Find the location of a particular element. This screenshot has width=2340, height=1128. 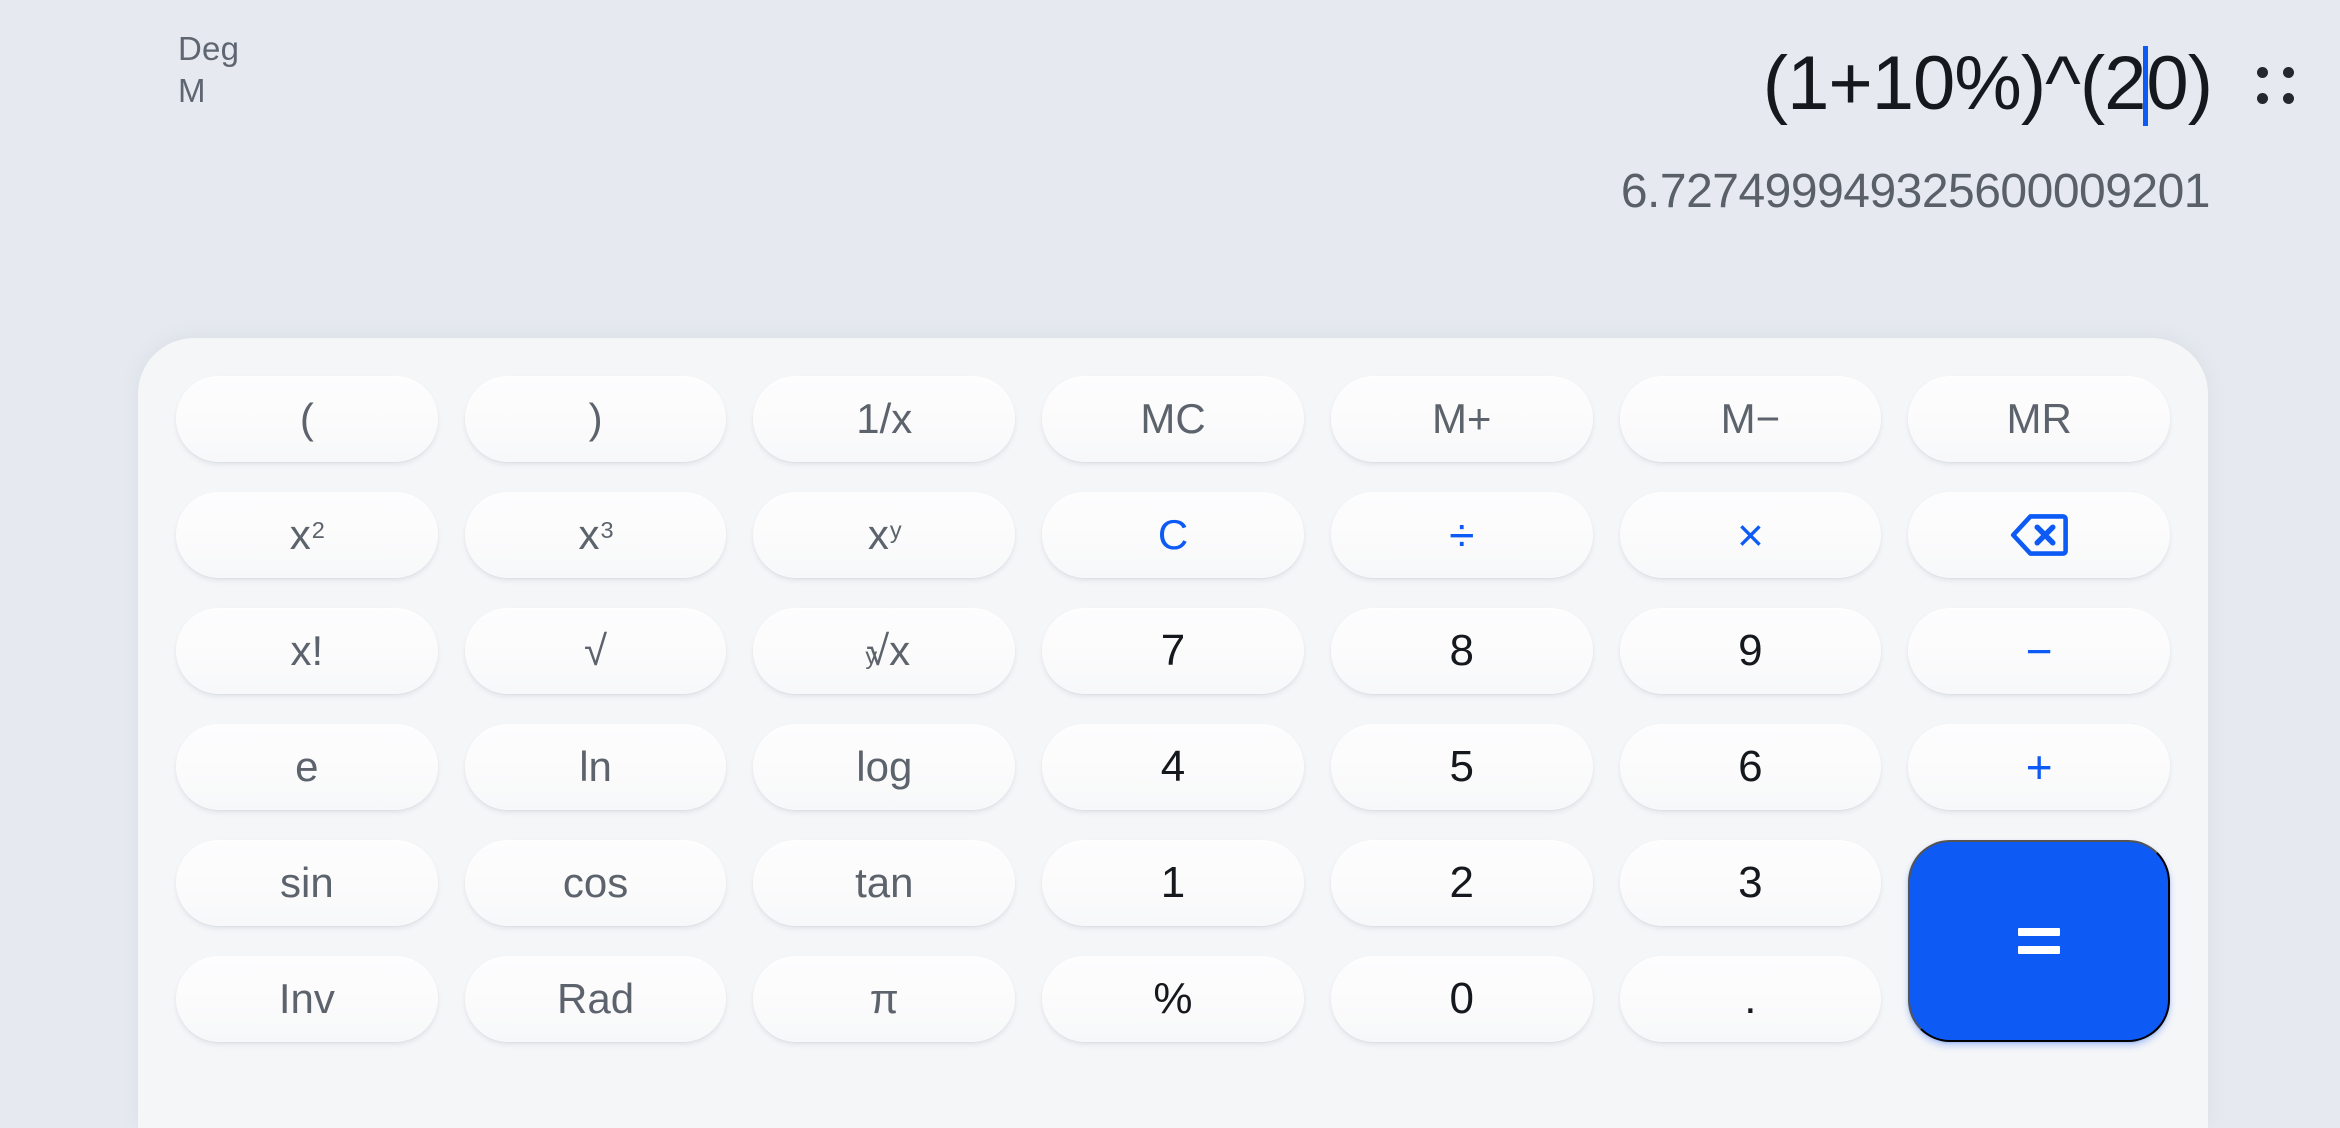

key-label: 9 is located at coordinates (1750, 650).